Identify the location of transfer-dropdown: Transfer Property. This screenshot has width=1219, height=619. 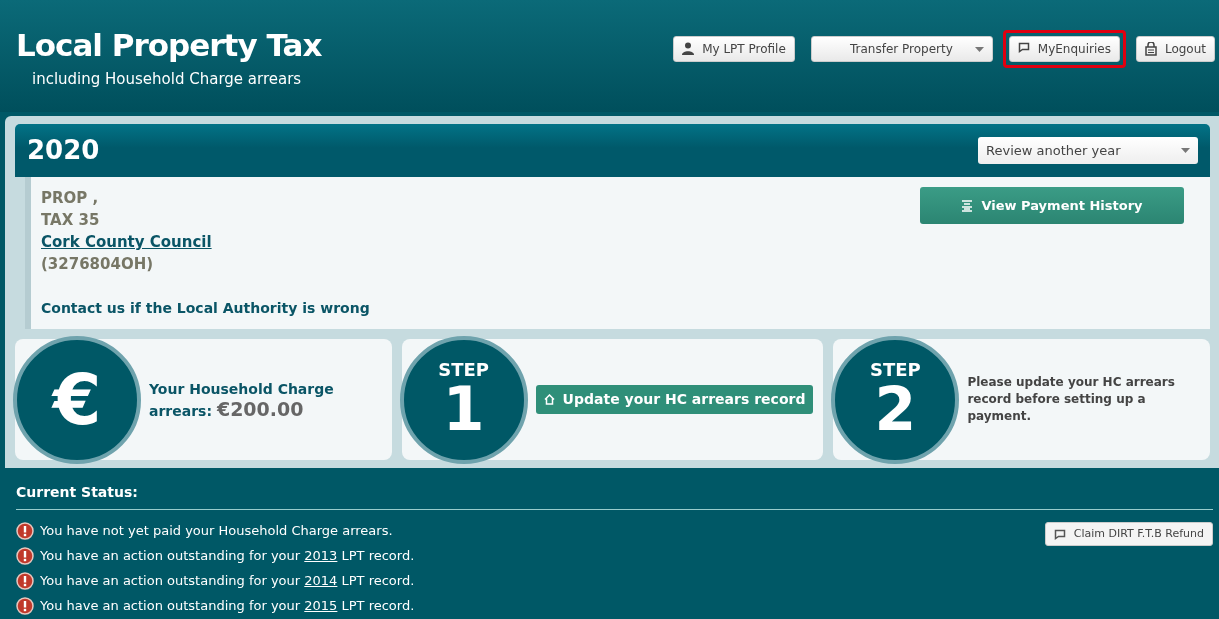
(901, 49).